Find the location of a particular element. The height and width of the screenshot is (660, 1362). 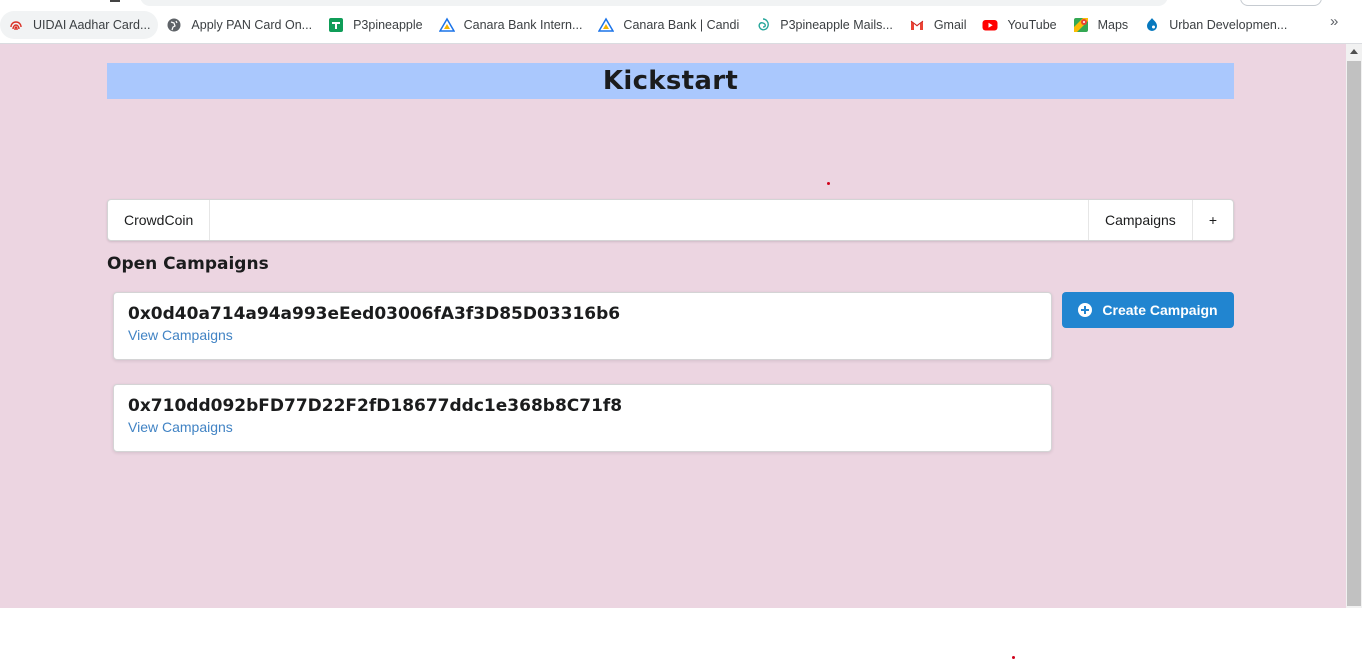

globe-icon is located at coordinates (174, 25).